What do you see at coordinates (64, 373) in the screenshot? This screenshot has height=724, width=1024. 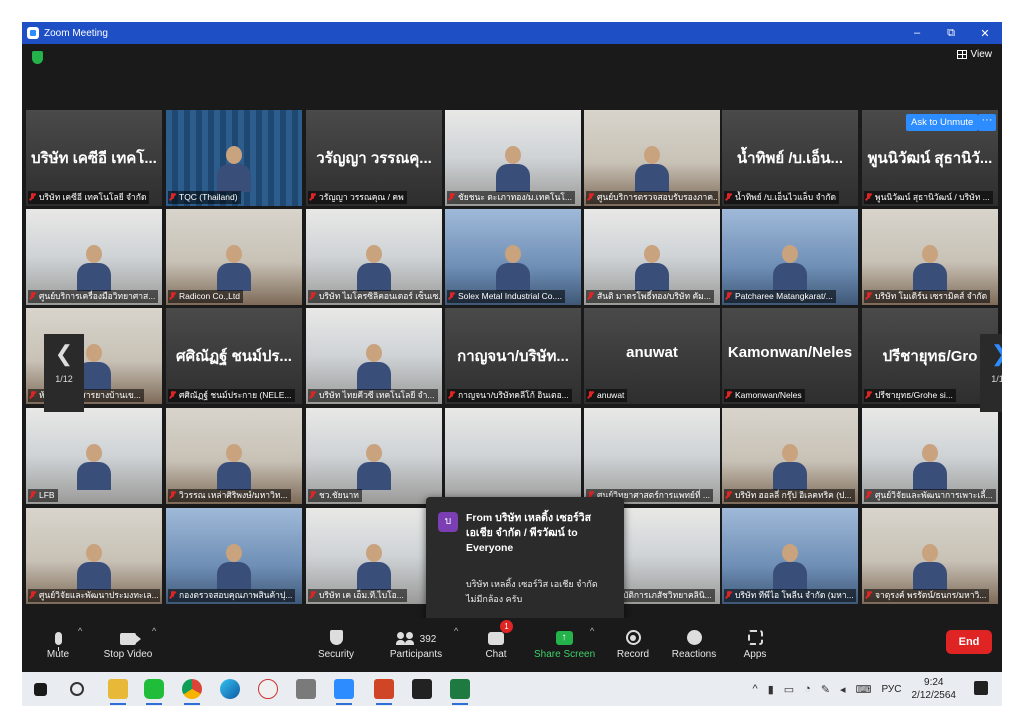 I see `previous-page-button: ❮ 1/12` at bounding box center [64, 373].